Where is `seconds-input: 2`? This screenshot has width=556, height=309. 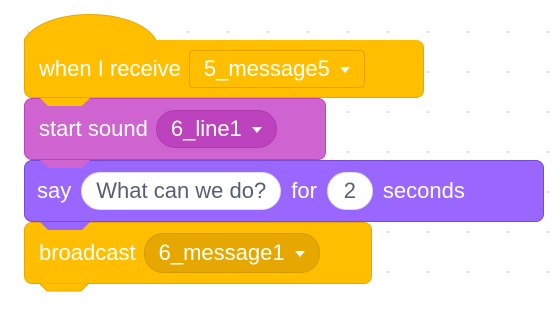
seconds-input: 2 is located at coordinates (349, 191).